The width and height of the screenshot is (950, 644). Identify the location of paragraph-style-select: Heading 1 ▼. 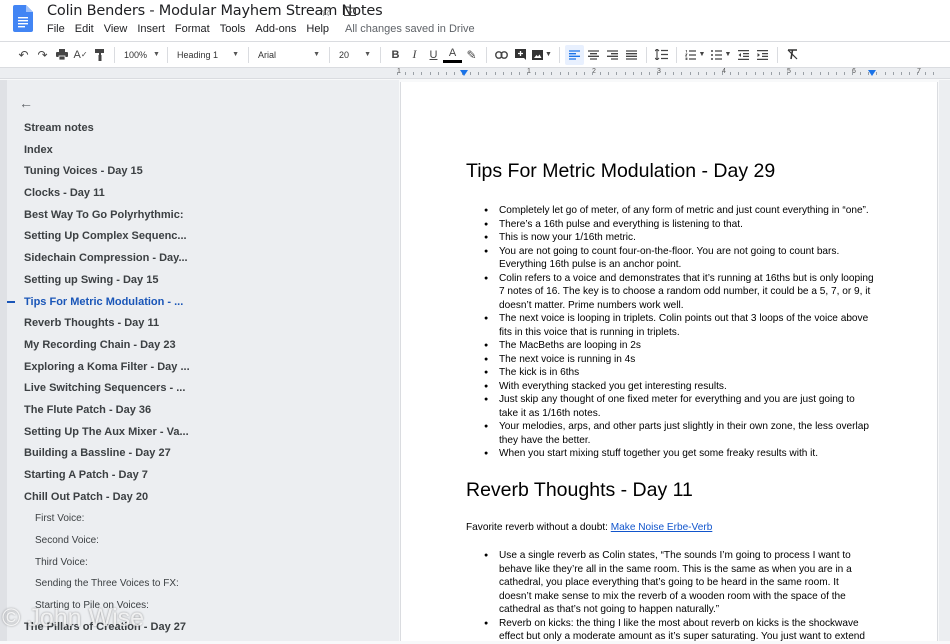
(208, 55).